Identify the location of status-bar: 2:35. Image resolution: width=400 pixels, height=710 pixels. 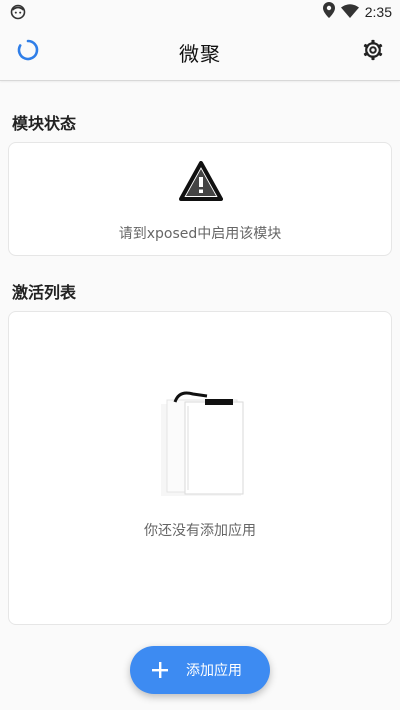
(200, 12).